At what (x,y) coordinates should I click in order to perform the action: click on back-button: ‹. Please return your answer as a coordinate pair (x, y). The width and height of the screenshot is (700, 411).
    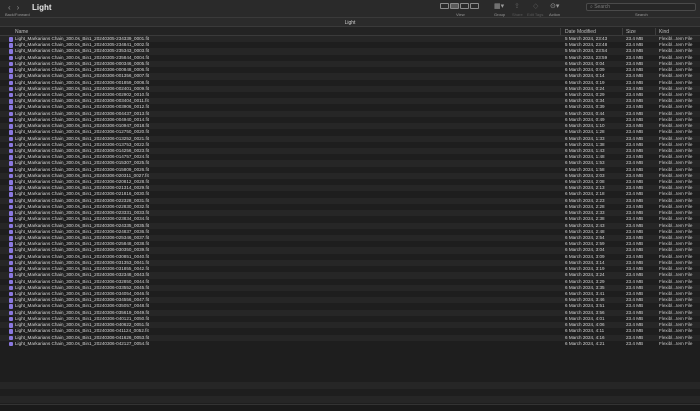
    Looking at the image, I should click on (9, 7).